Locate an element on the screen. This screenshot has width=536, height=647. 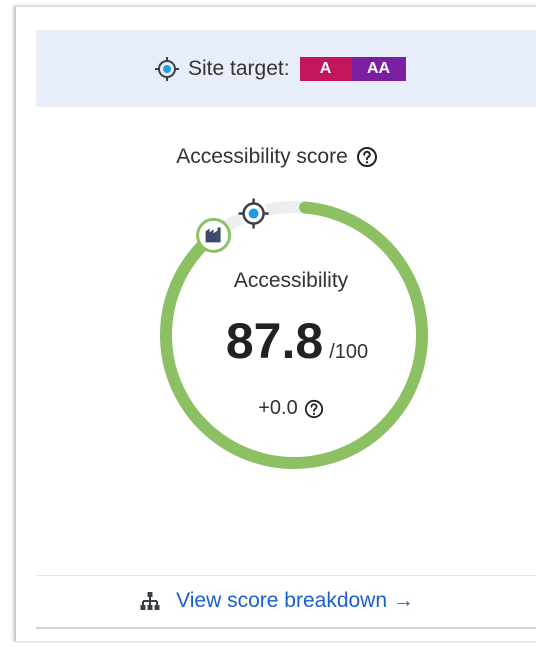
score-value: 87.8 is located at coordinates (274, 341).